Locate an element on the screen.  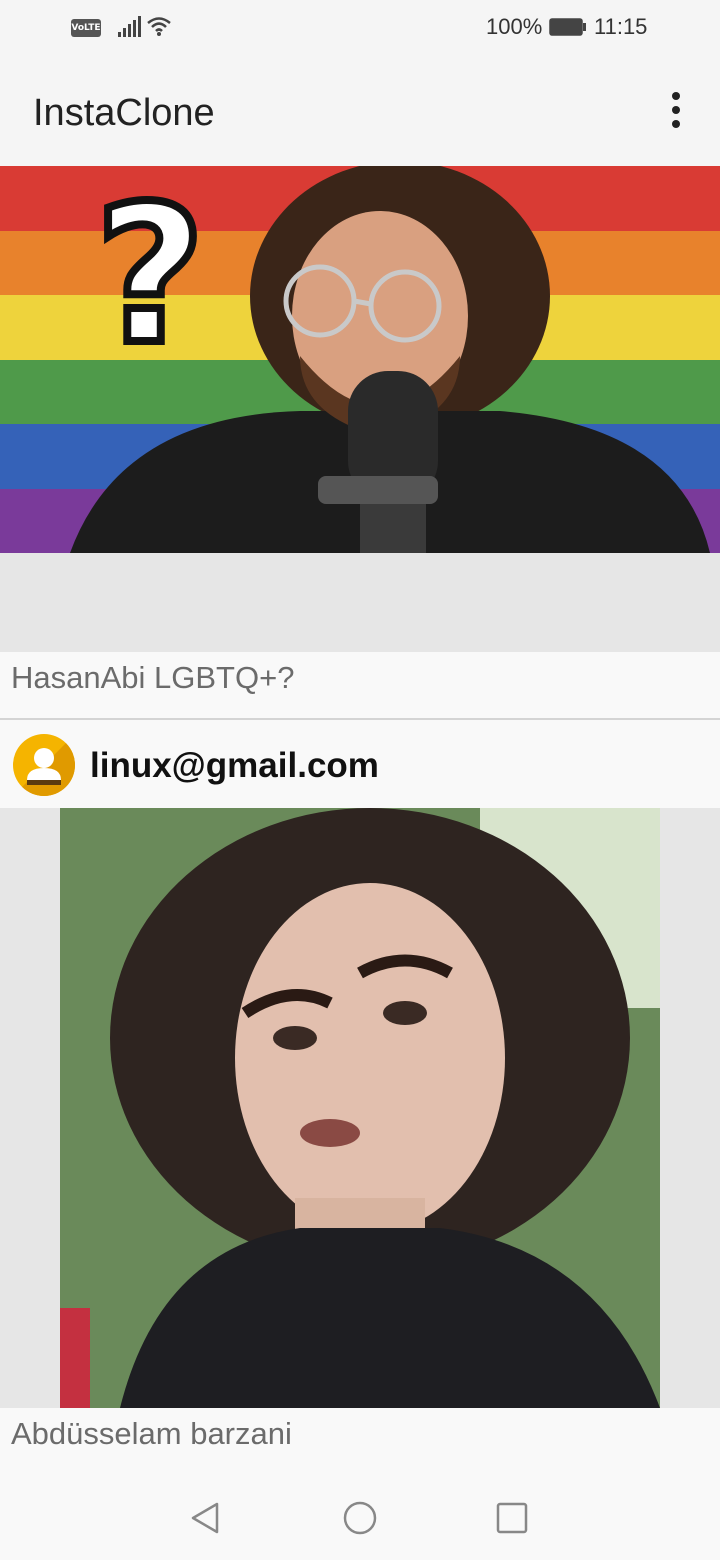
post-username: linux@gmail.com is located at coordinates (234, 766).